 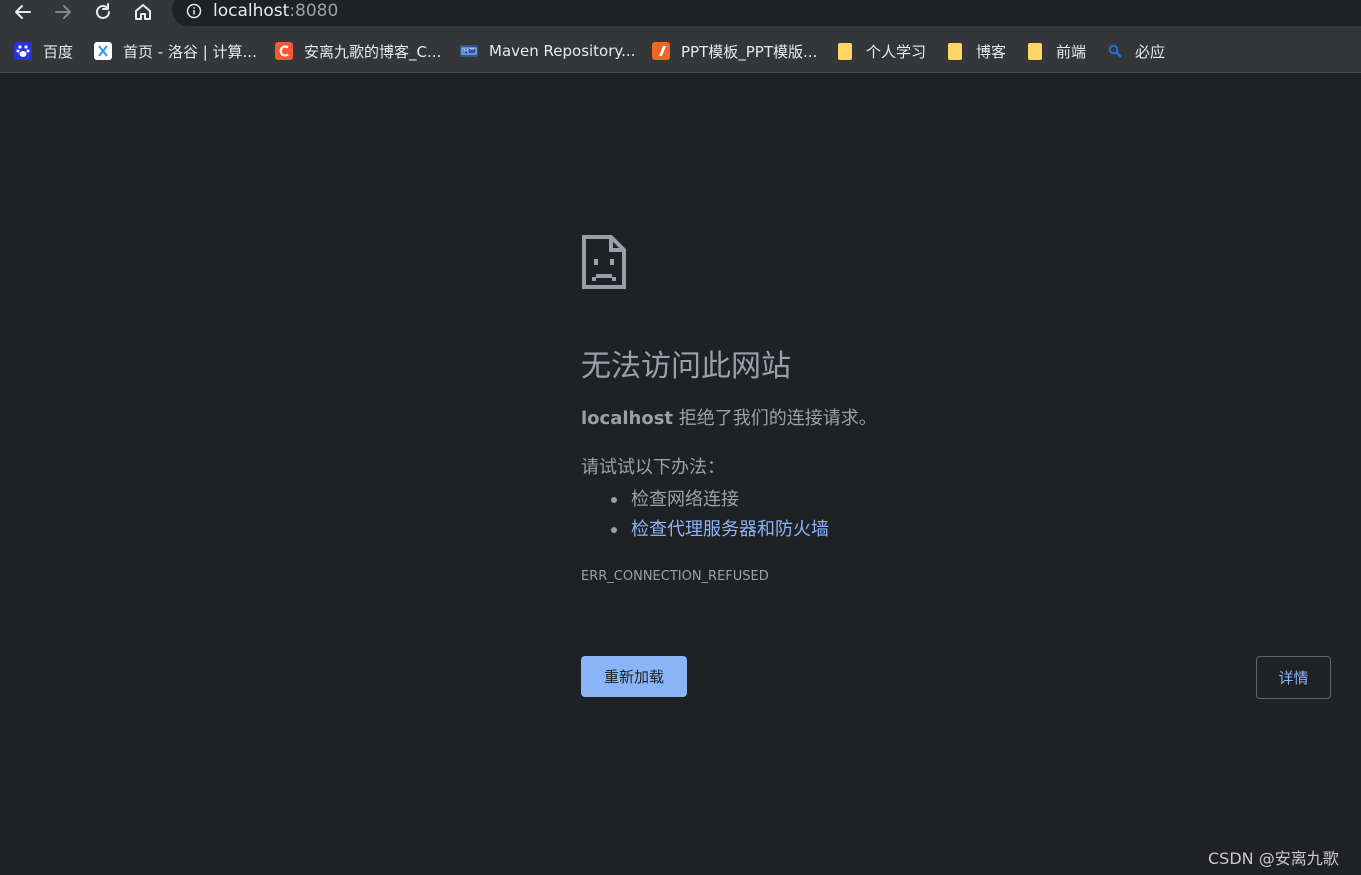 I want to click on bookmark-bing: 必应, so click(x=1136, y=51).